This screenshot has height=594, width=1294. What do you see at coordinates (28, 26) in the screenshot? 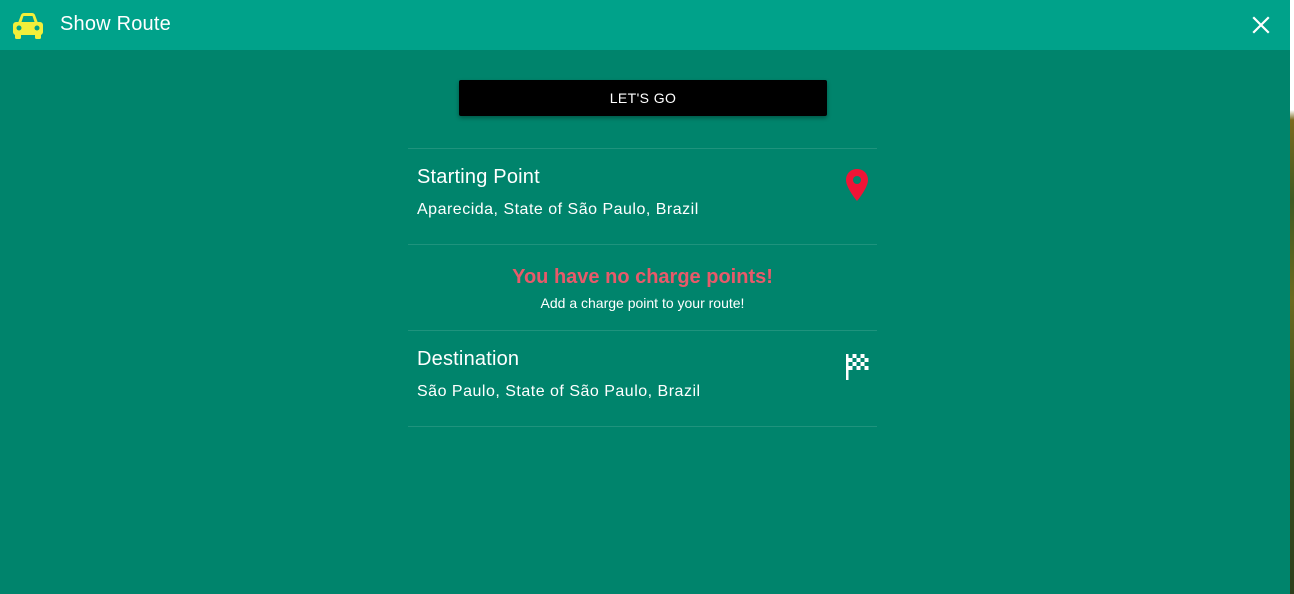
I see `car-icon` at bounding box center [28, 26].